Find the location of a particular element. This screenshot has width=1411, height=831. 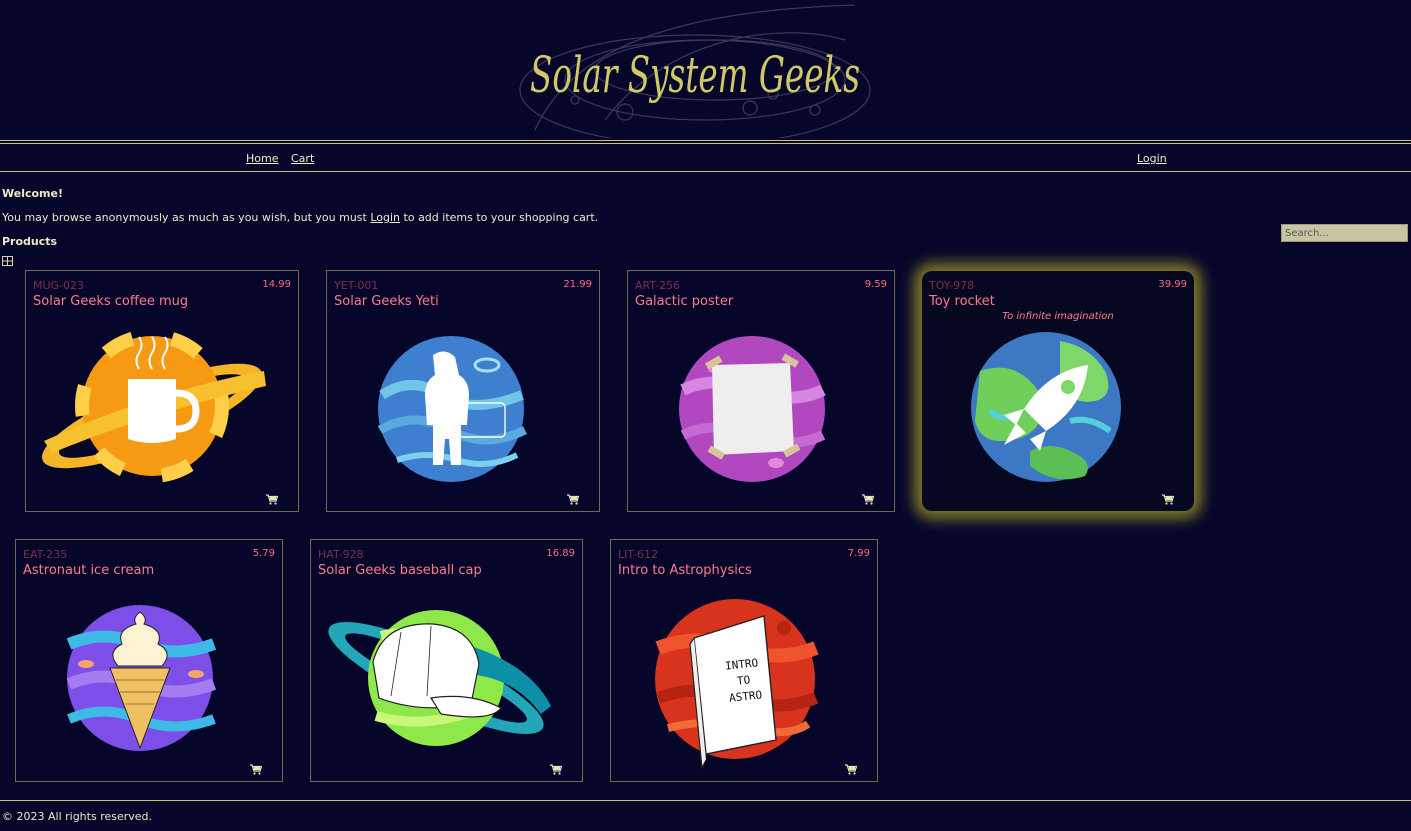

product-card: HAT-928 16.89 Solar Geeks baseball cap is located at coordinates (446, 660).